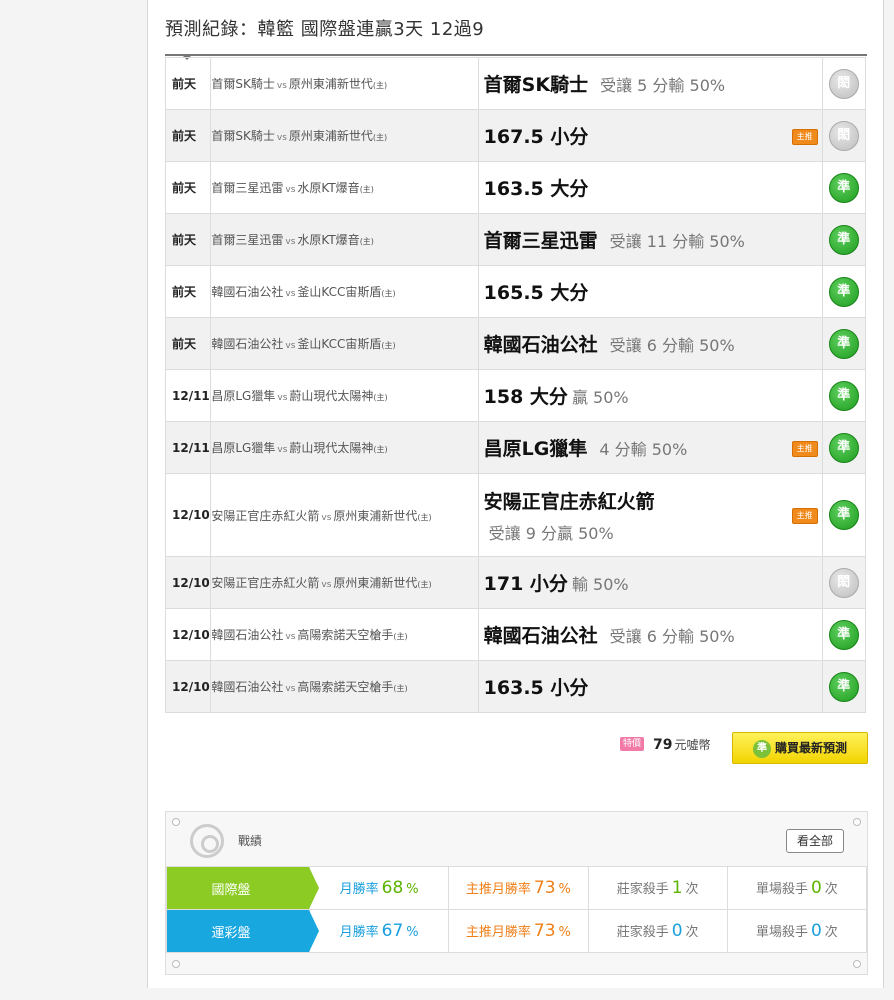 This screenshot has height=1000, width=894. What do you see at coordinates (243, 931) in the screenshot?
I see `market-label: 運彩盤` at bounding box center [243, 931].